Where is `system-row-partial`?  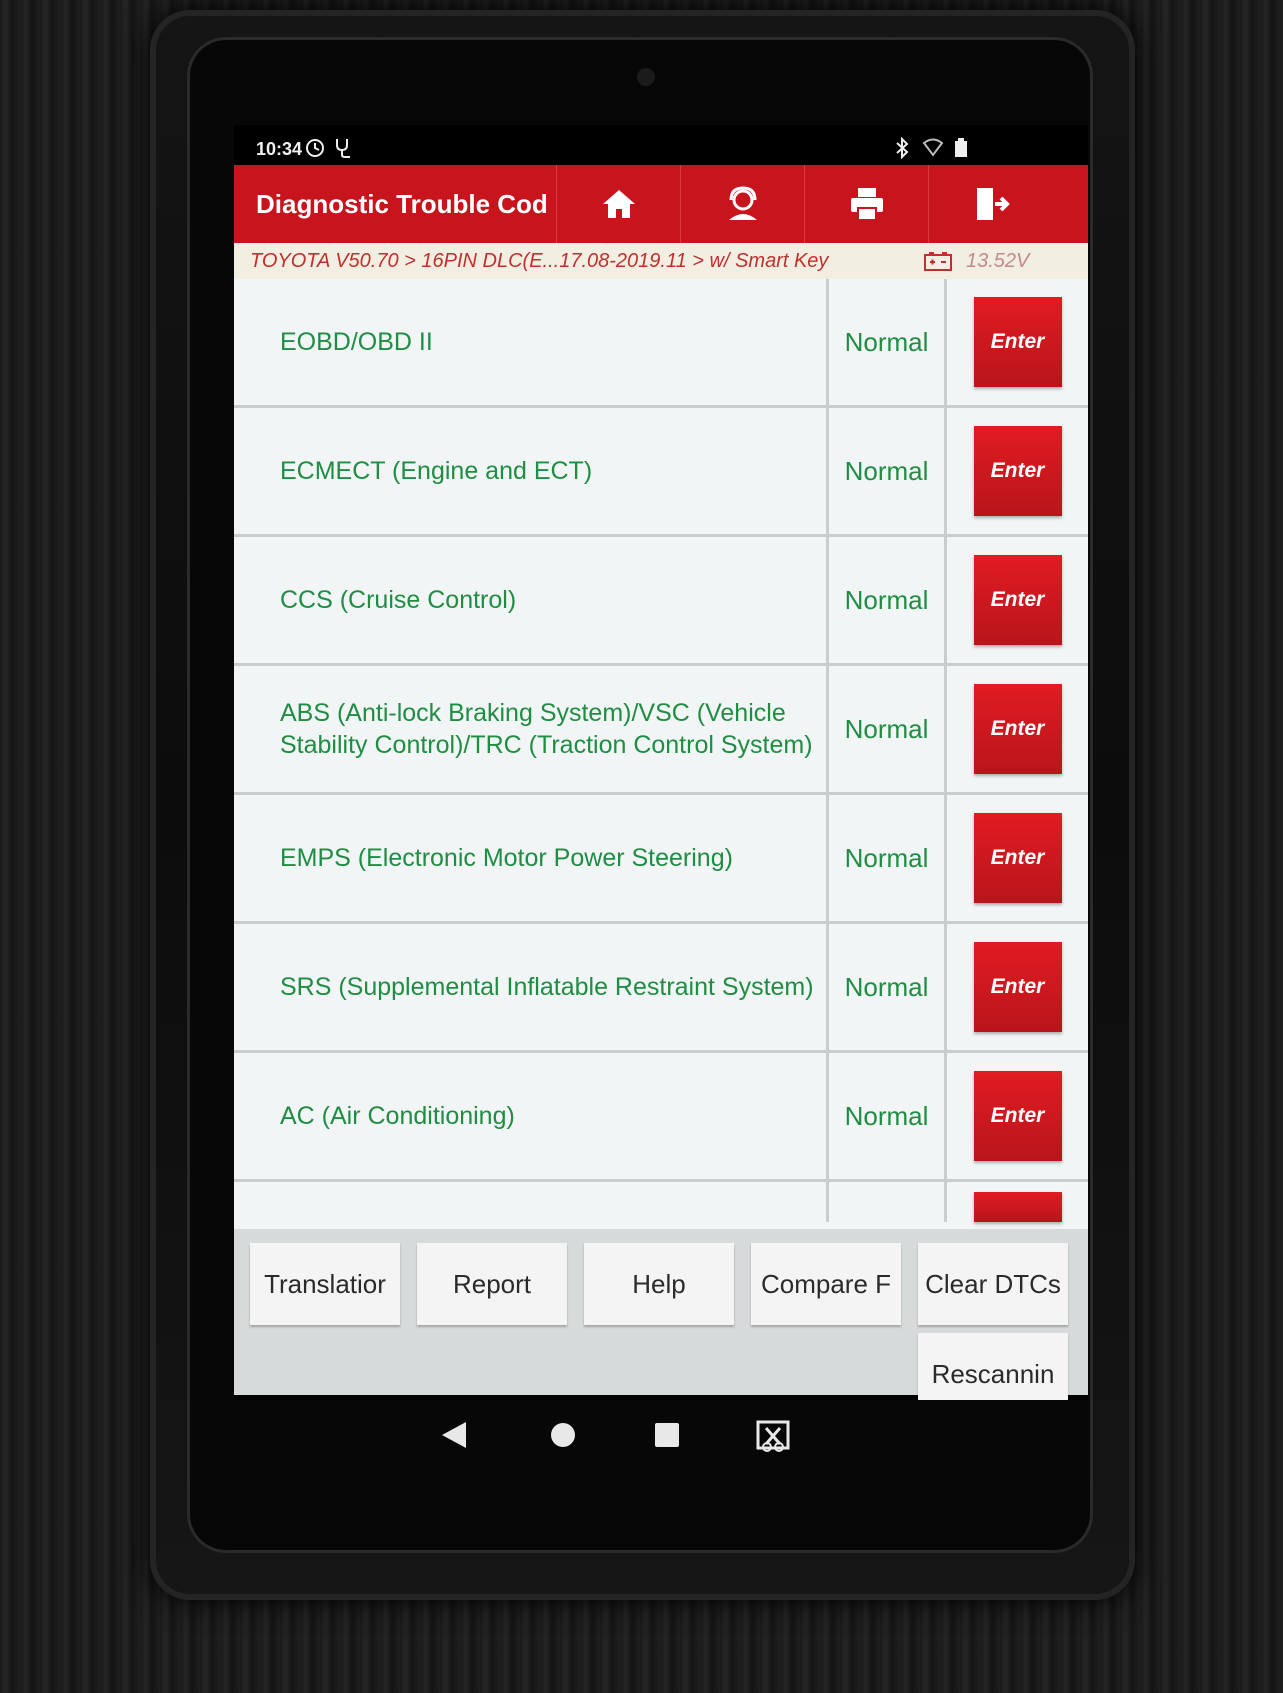 system-row-partial is located at coordinates (661, 1202).